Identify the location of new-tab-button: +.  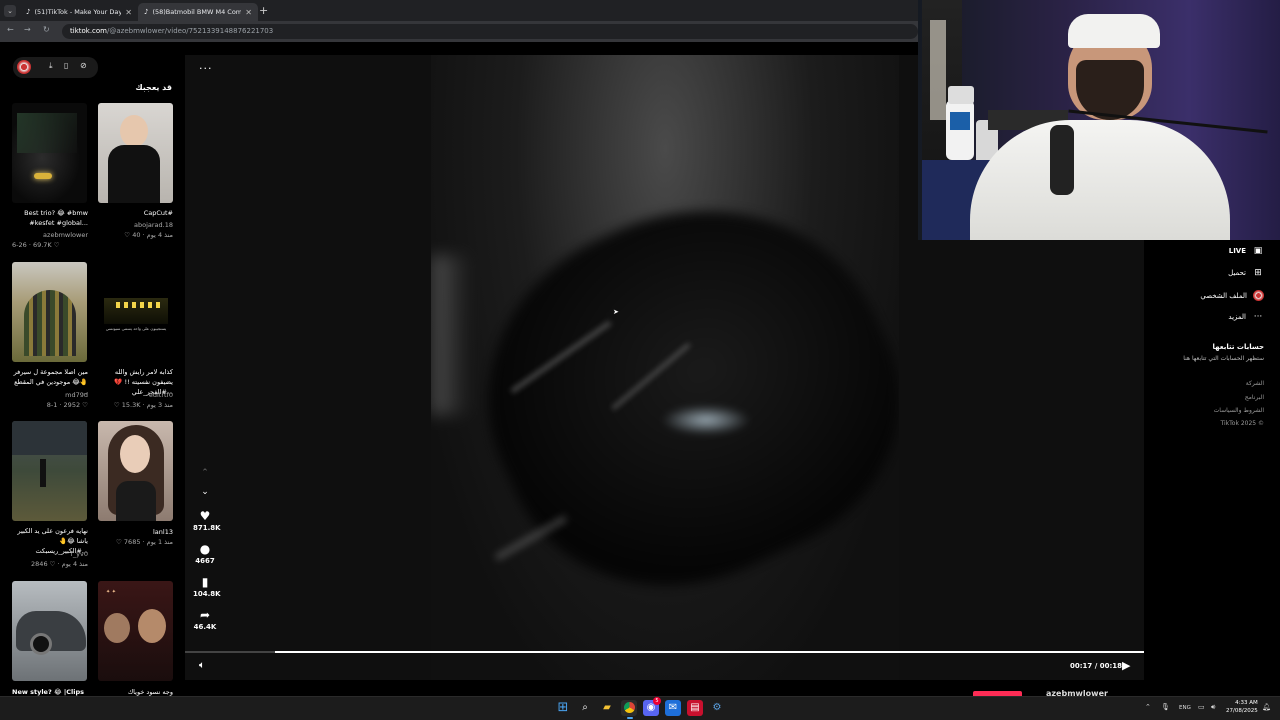
(263, 10).